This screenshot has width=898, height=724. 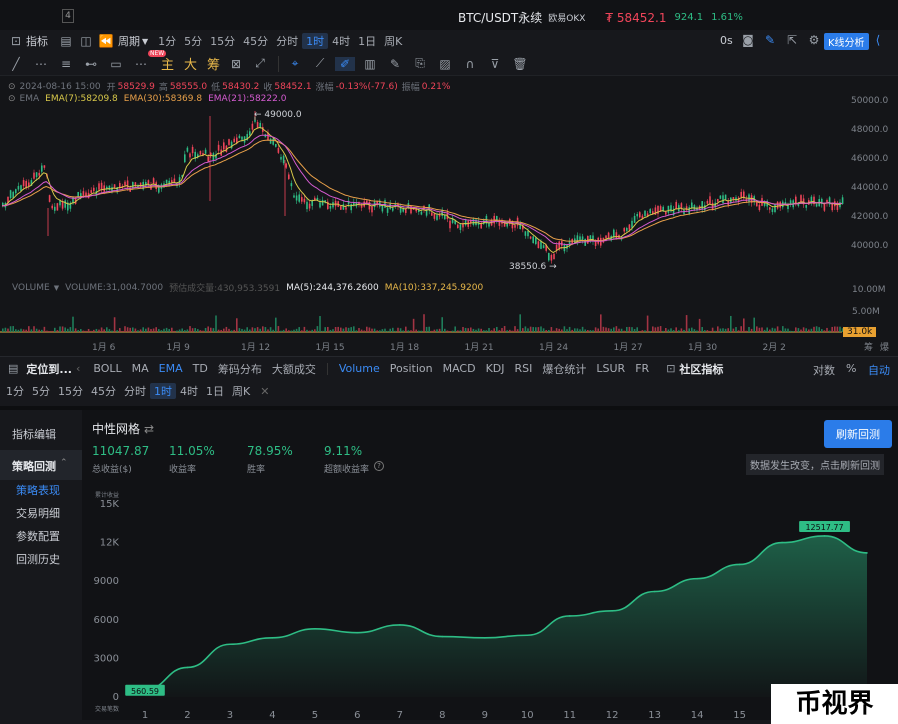 I want to click on note-icon: ✎, so click(x=395, y=64).